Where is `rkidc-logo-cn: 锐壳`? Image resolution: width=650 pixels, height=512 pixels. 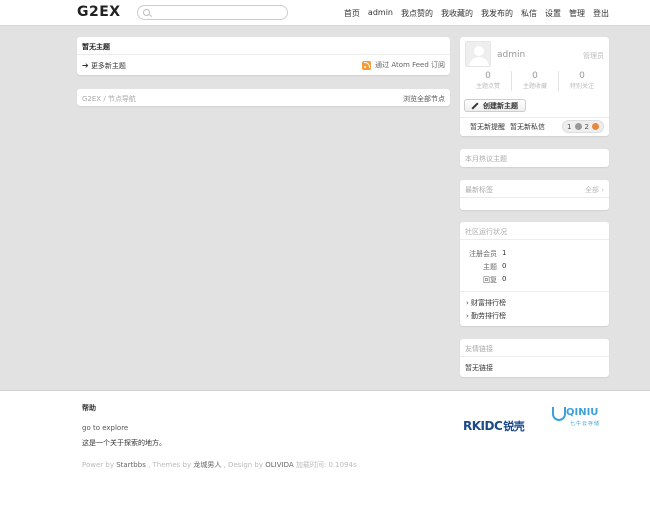
rkidc-logo-cn: 锐壳 is located at coordinates (514, 426).